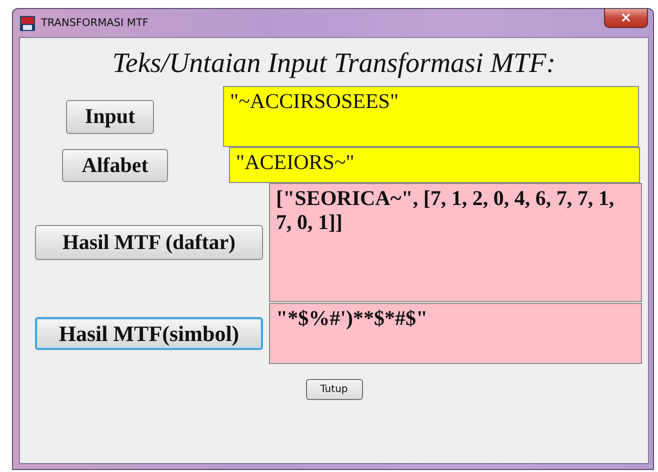 This screenshot has width=658, height=472. What do you see at coordinates (455, 242) in the screenshot?
I see `output-field: ["SEORICA~", [7, 1, 2, 0, 4, 6, 7, 7, 1, 7, 0, 1]]` at bounding box center [455, 242].